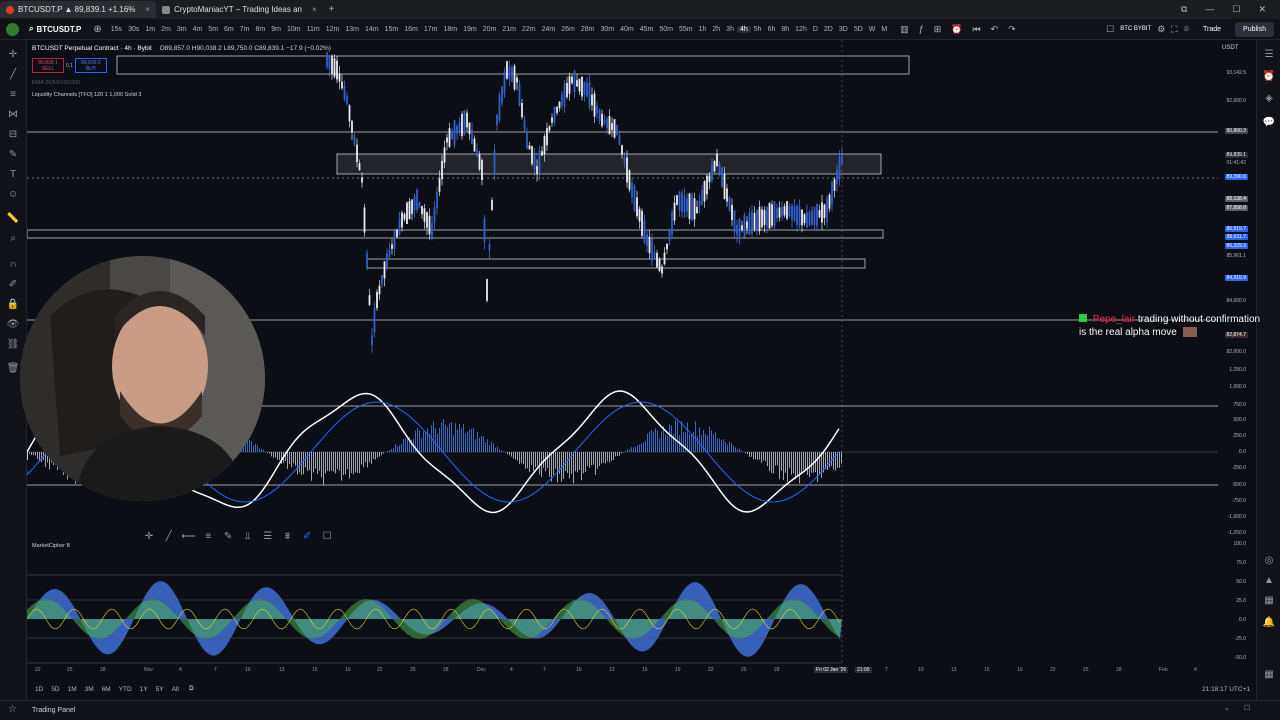 The height and width of the screenshot is (720, 1280). Describe the element at coordinates (13, 285) in the screenshot. I see `stay-drawing-icon: ✐` at that location.